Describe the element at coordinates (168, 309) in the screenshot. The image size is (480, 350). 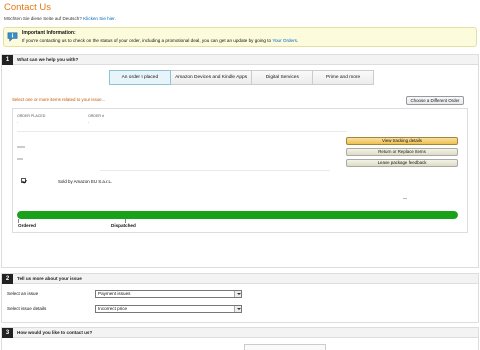
I see `issue-details-select: Incorrect price` at that location.